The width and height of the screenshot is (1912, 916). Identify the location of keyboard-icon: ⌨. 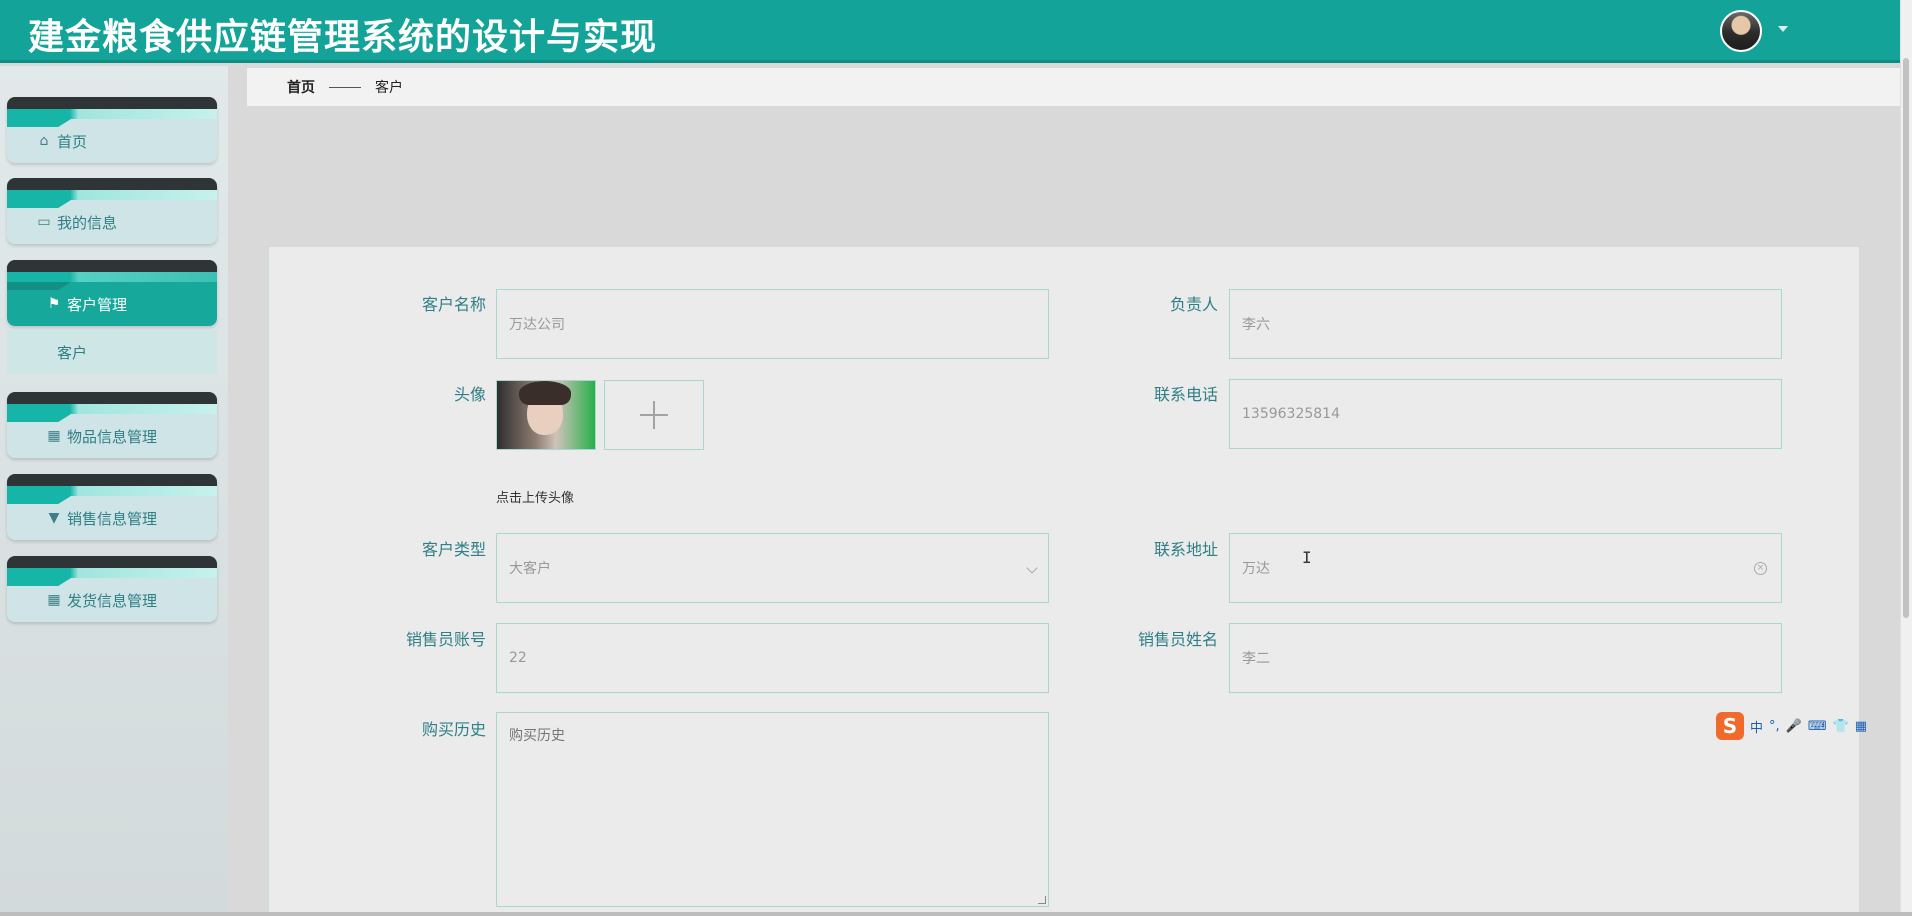
(1817, 726).